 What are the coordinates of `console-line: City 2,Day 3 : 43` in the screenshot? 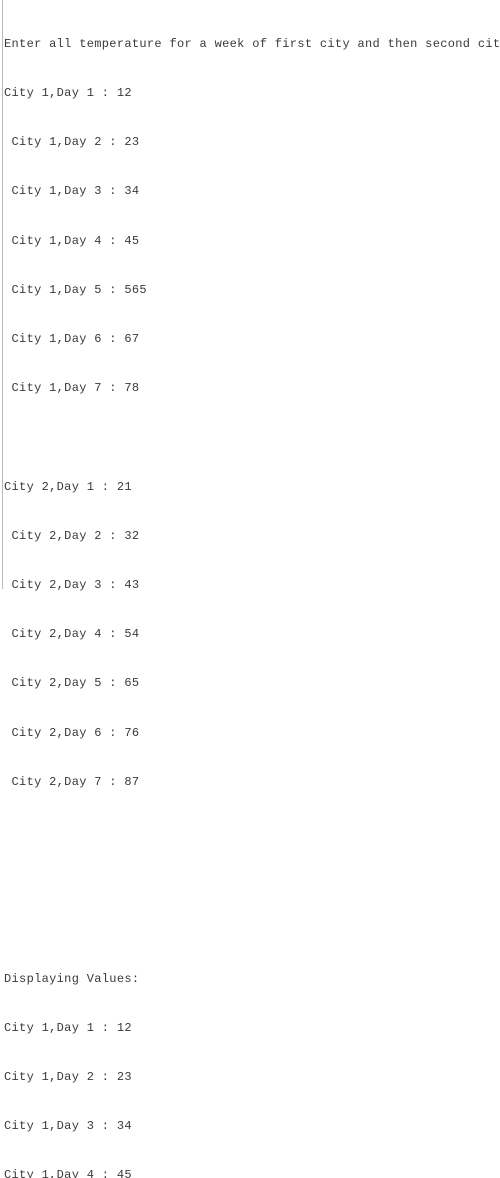 It's located at (72, 585).